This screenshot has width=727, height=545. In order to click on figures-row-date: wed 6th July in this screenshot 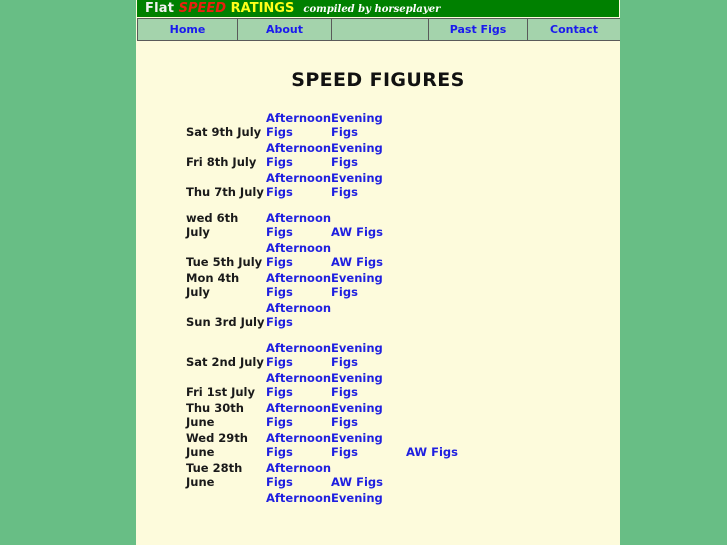, I will do `click(212, 225)`.